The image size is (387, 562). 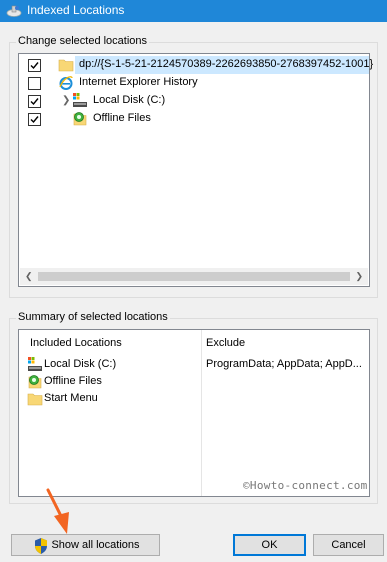 What do you see at coordinates (193, 11) in the screenshot?
I see `title-bar: Indexed Locations` at bounding box center [193, 11].